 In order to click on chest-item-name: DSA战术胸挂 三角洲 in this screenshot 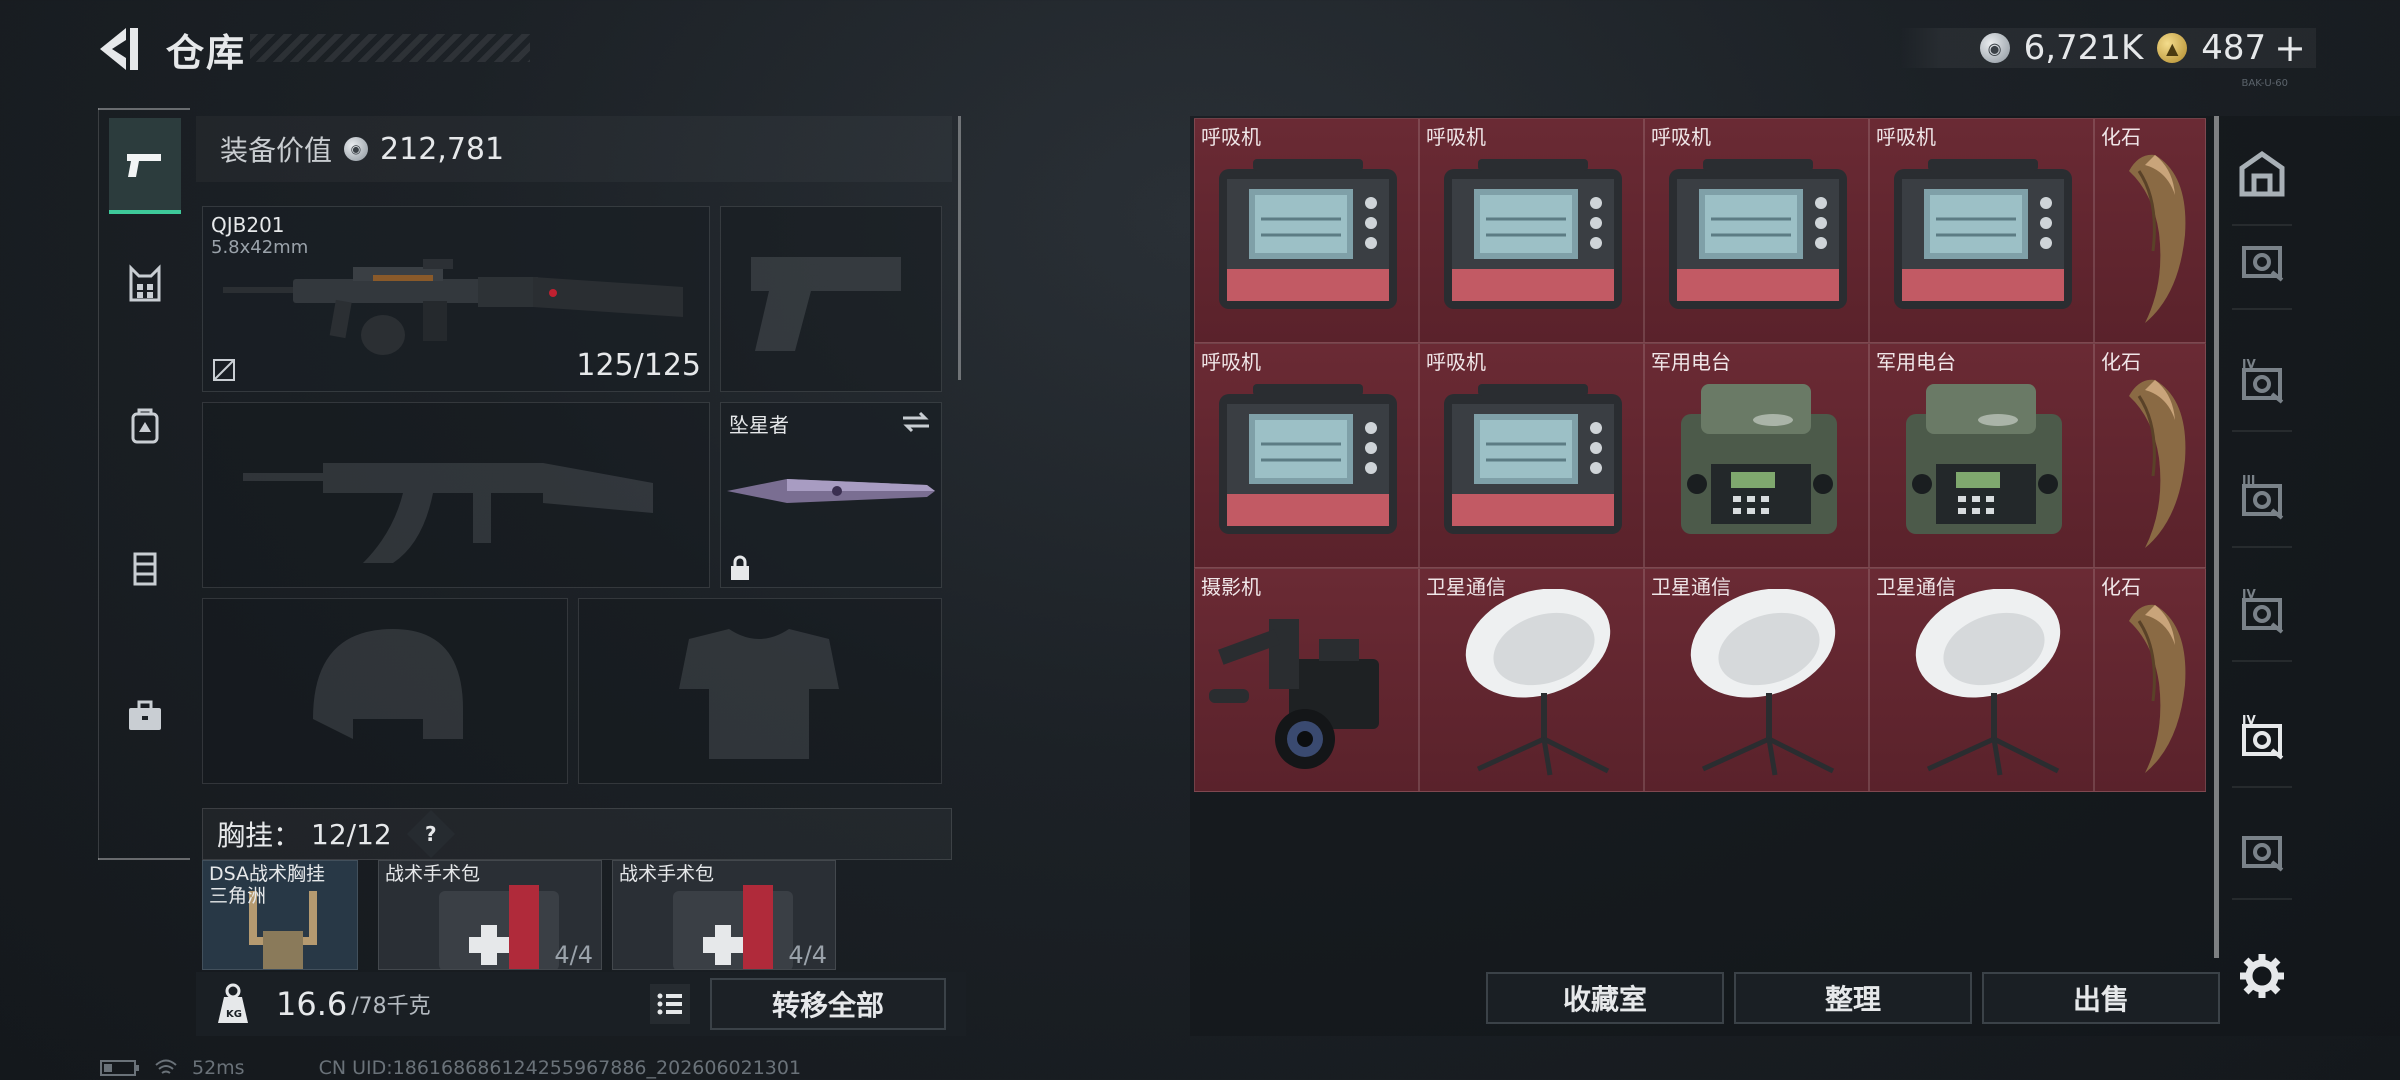, I will do `click(267, 885)`.